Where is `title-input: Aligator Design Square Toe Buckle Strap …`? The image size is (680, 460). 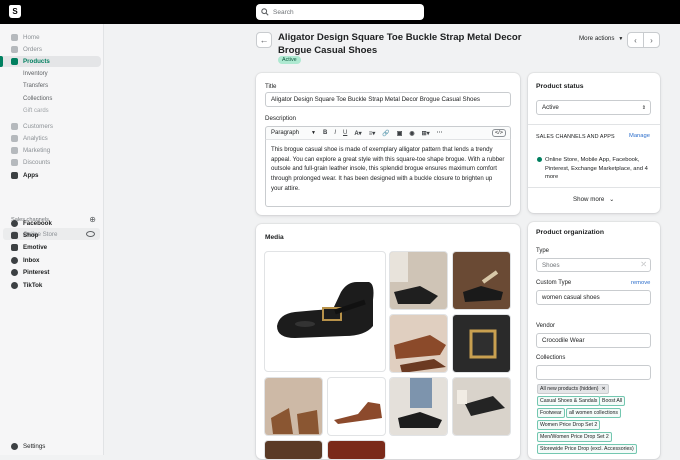 title-input: Aligator Design Square Toe Buckle Strap … is located at coordinates (388, 99).